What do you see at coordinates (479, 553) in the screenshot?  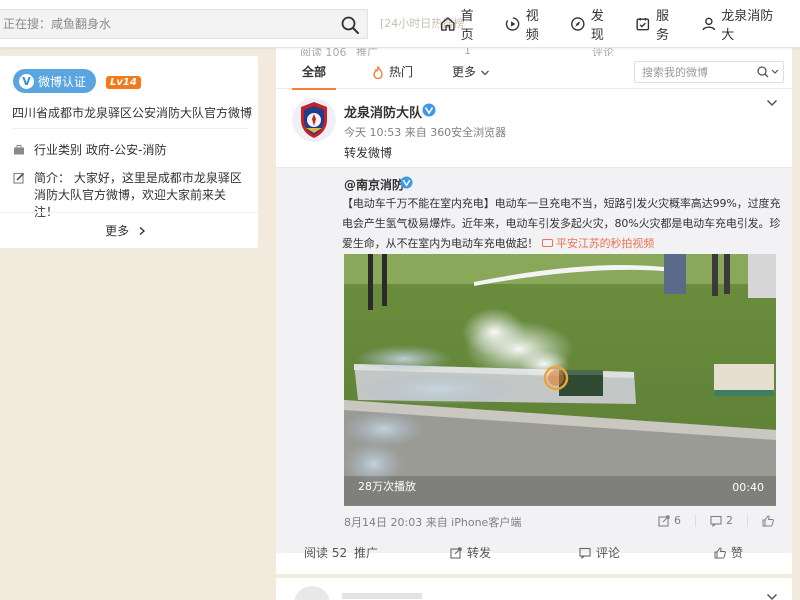 I see `repost-label: 转发` at bounding box center [479, 553].